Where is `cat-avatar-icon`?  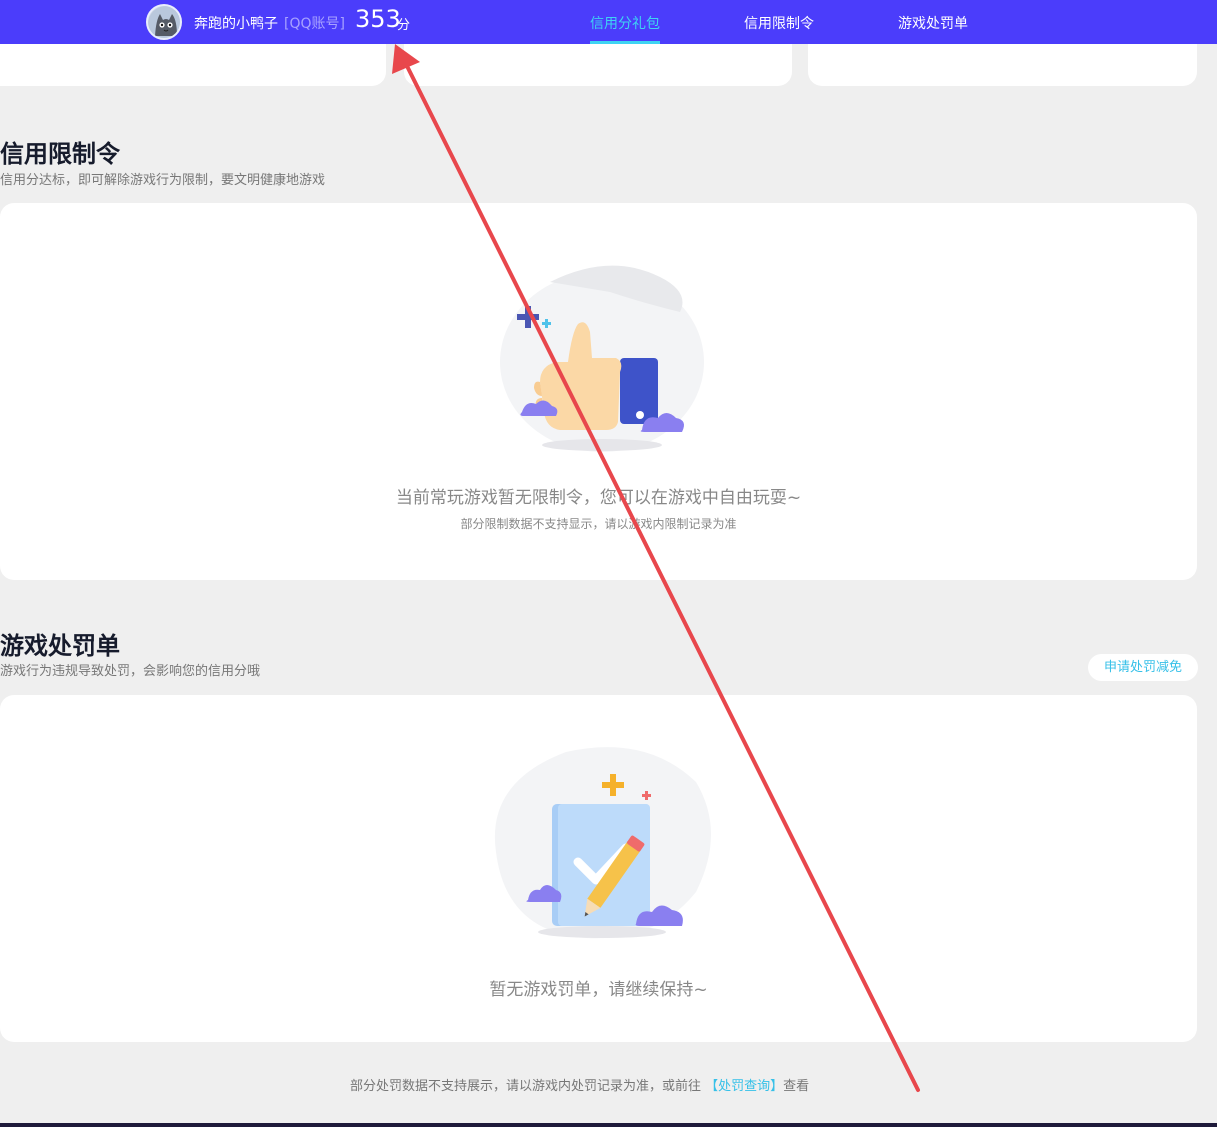
cat-avatar-icon is located at coordinates (164, 22).